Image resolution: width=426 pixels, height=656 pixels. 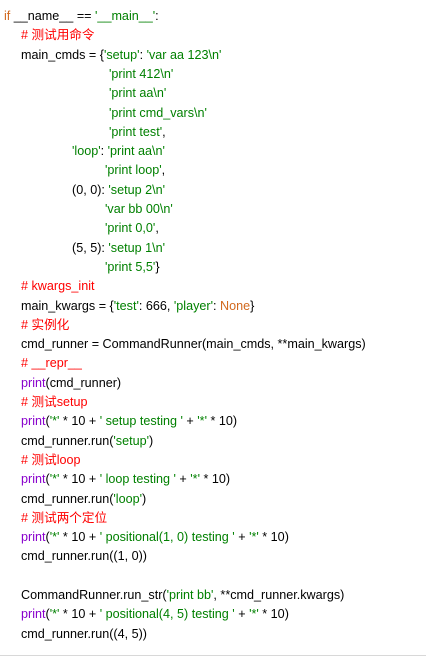 I want to click on string-token: 'print 0,0', so click(x=130, y=228).